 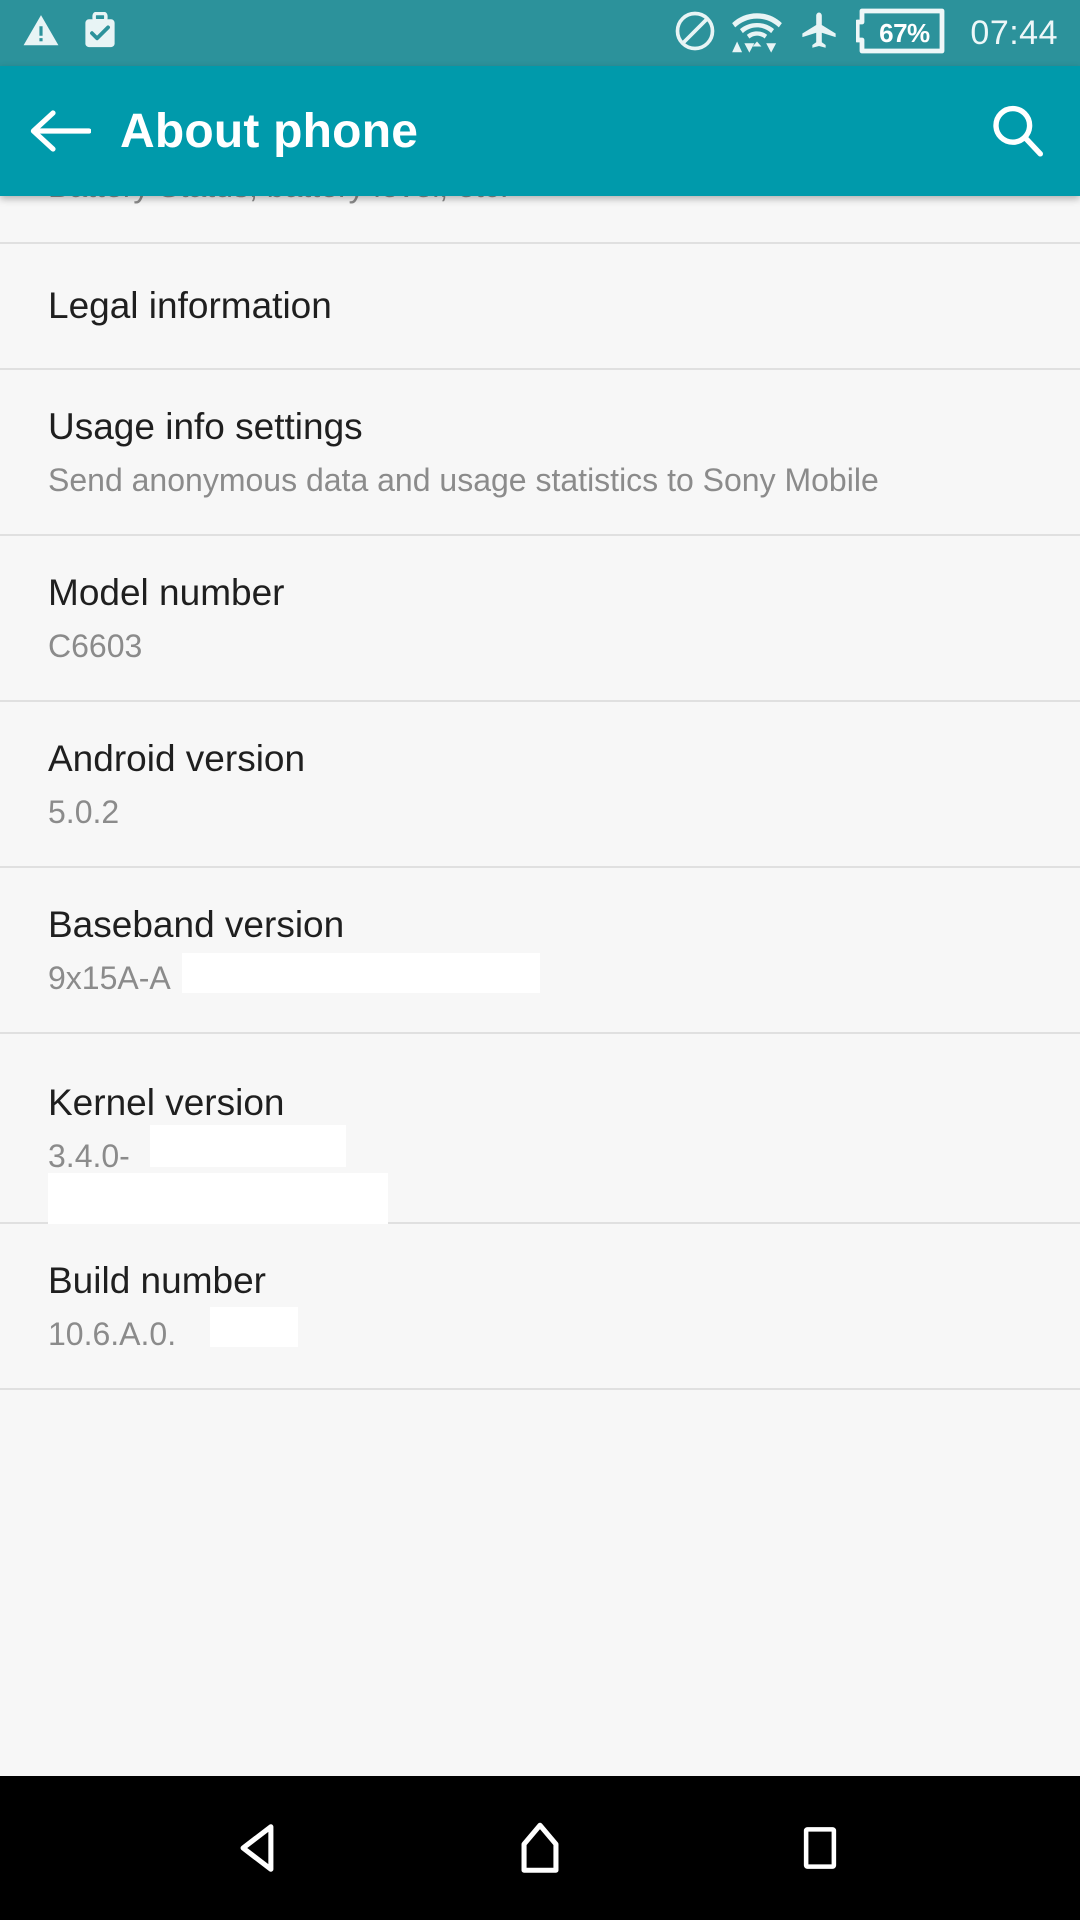 I want to click on back-button, so click(x=60, y=131).